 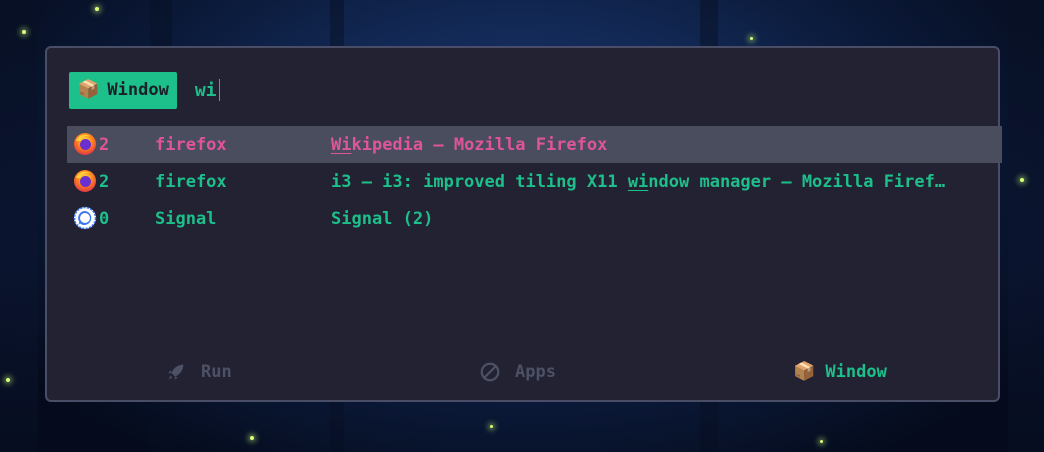 I want to click on workspace-number: 0, so click(x=104, y=218).